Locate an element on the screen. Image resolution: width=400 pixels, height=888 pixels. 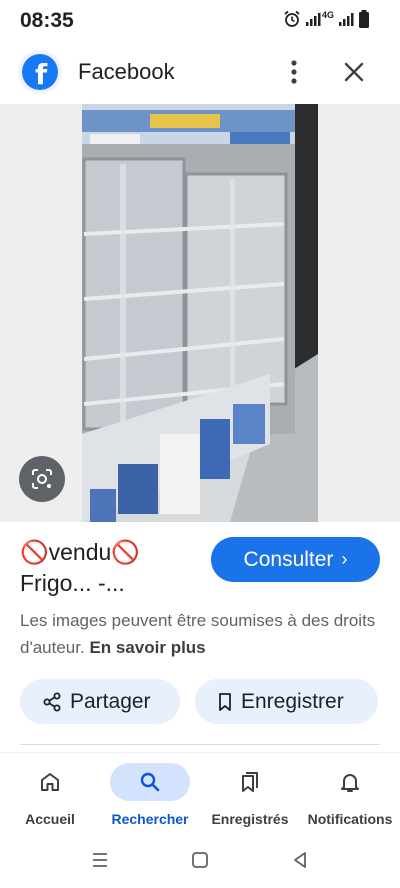
facebook-logo-letter: f is located at coordinates (41, 74).